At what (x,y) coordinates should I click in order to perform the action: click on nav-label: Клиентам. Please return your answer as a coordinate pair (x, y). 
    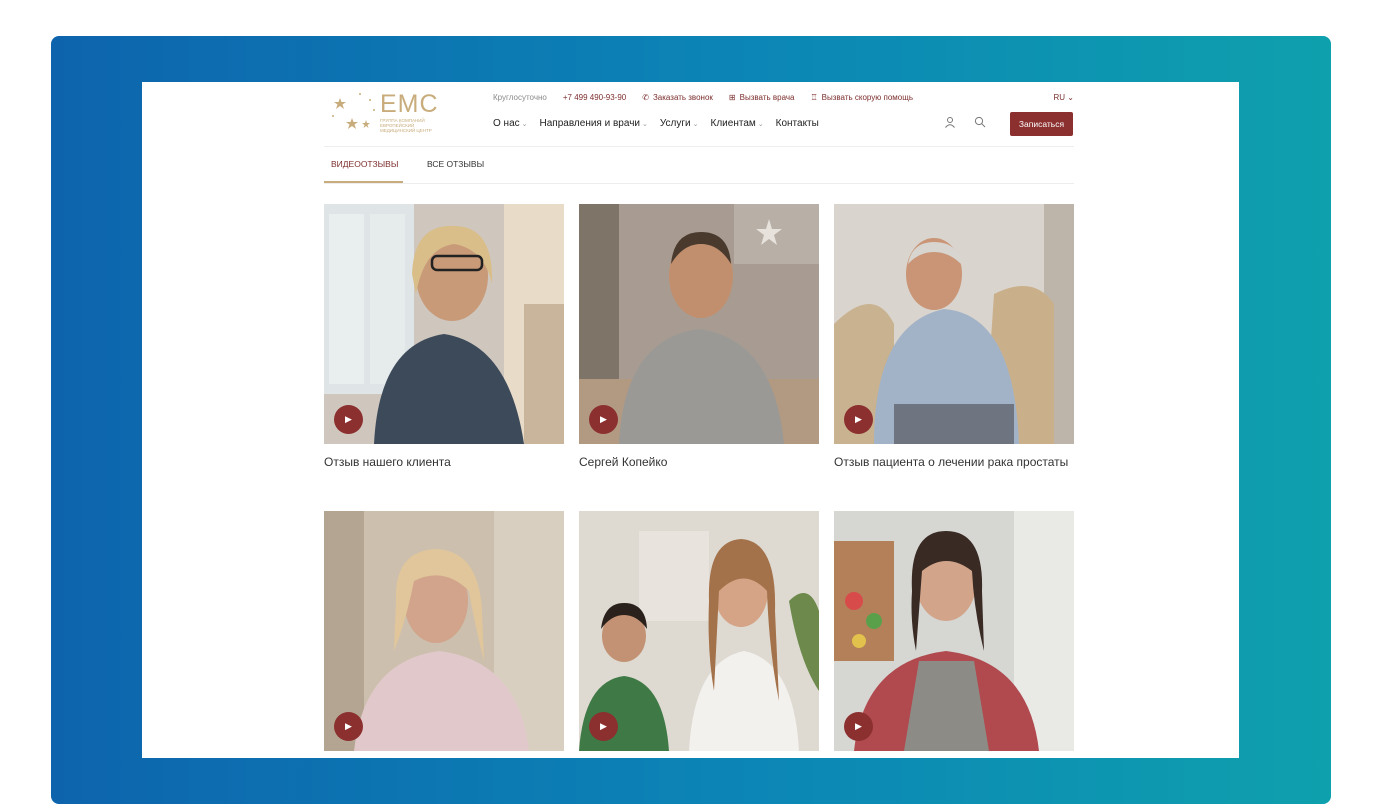
    Looking at the image, I should click on (733, 123).